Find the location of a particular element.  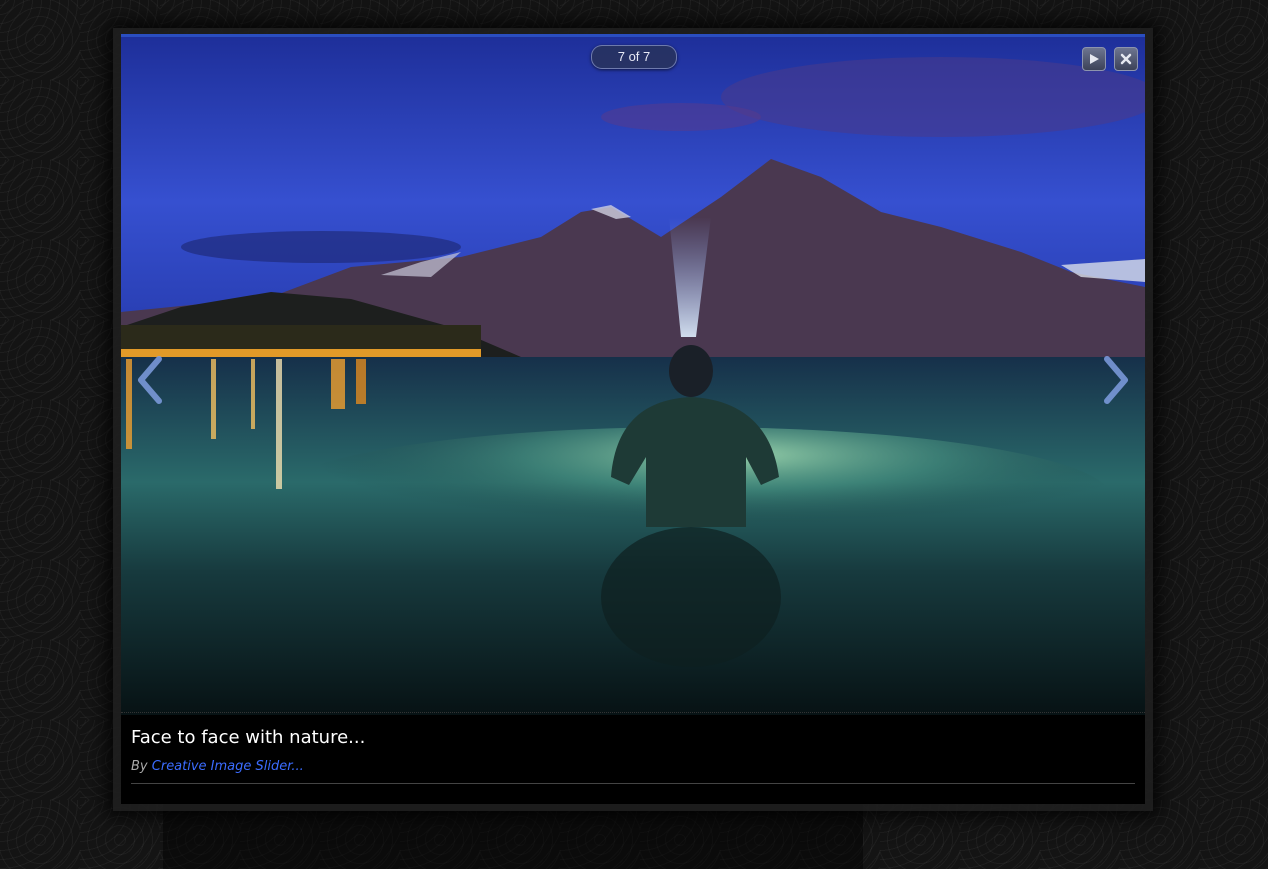

caption-divider is located at coordinates (633, 783).